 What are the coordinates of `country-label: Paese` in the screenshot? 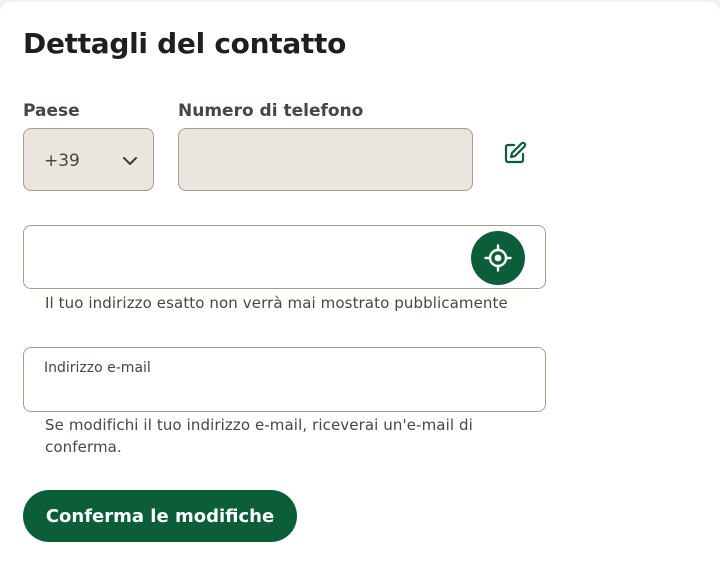 It's located at (51, 111).